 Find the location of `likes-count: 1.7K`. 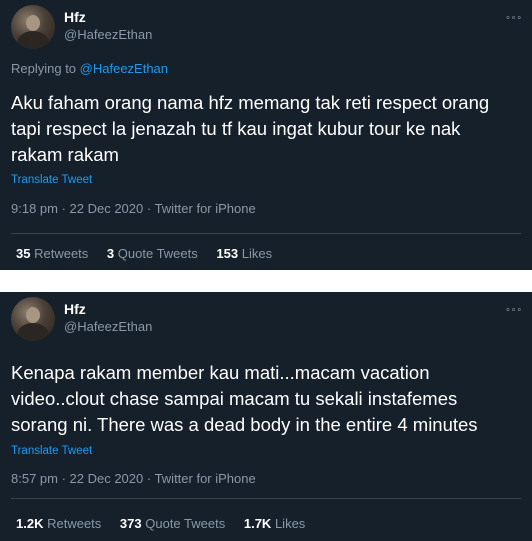

likes-count: 1.7K is located at coordinates (257, 523).